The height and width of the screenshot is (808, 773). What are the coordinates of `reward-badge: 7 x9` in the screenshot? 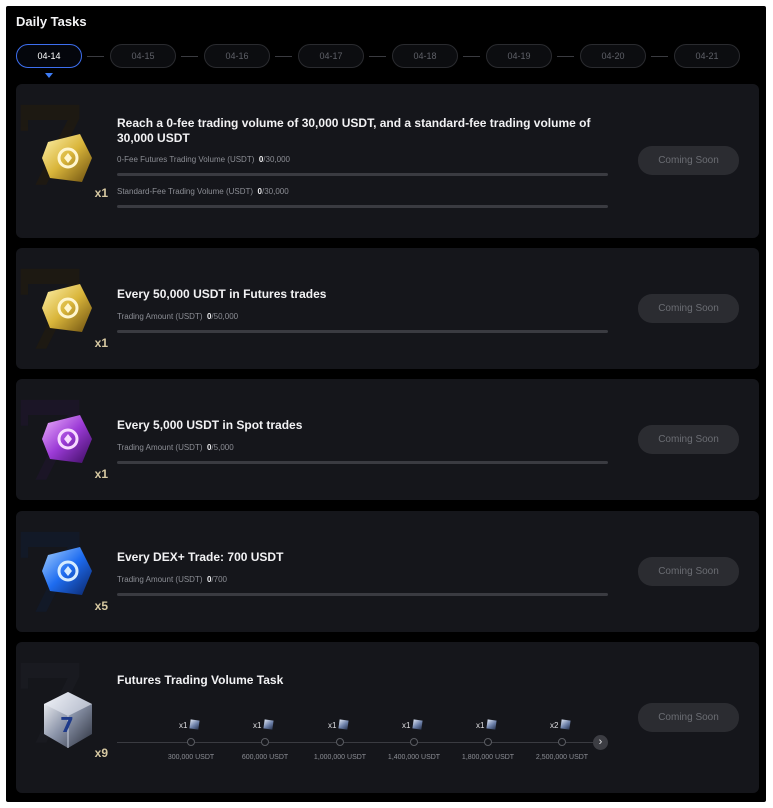 It's located at (72, 724).